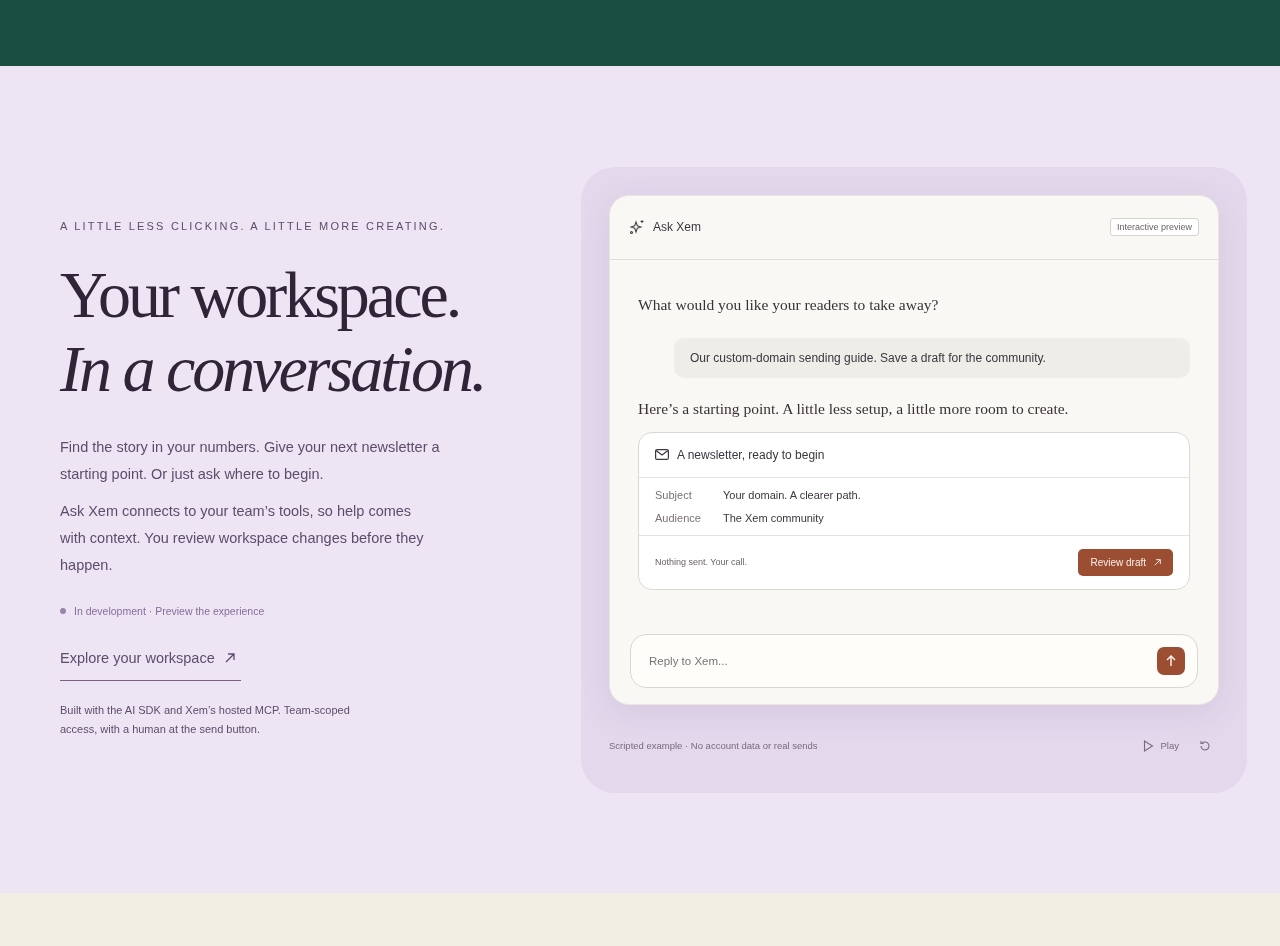  I want to click on field-value: Your domain. A clearer path., so click(792, 494).